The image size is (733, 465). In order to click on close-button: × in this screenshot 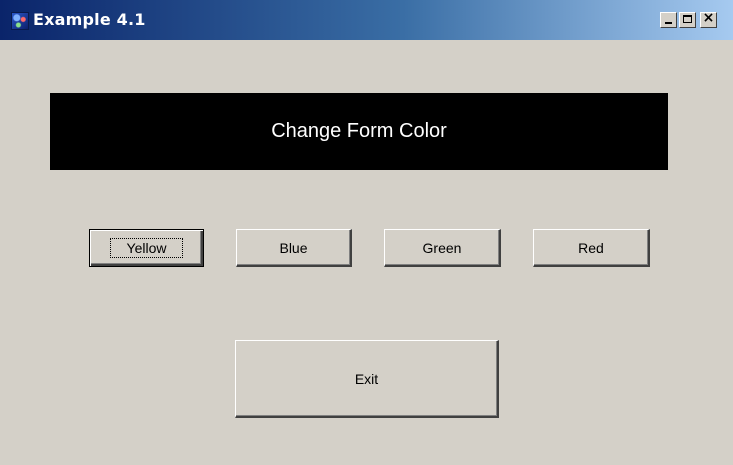, I will do `click(708, 19)`.